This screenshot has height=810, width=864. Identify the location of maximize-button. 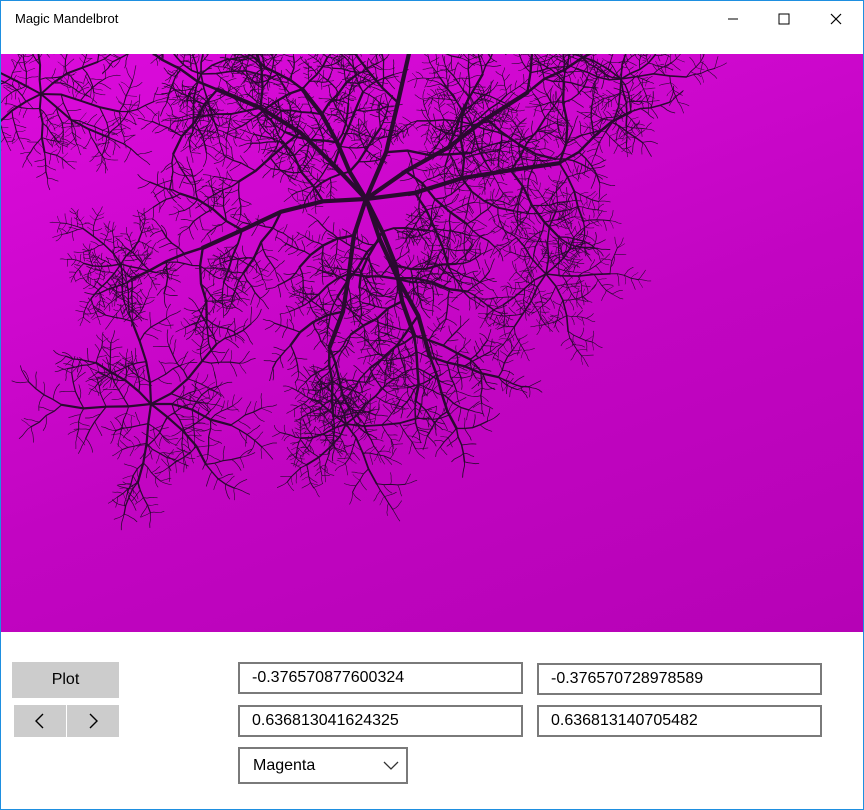
(784, 19).